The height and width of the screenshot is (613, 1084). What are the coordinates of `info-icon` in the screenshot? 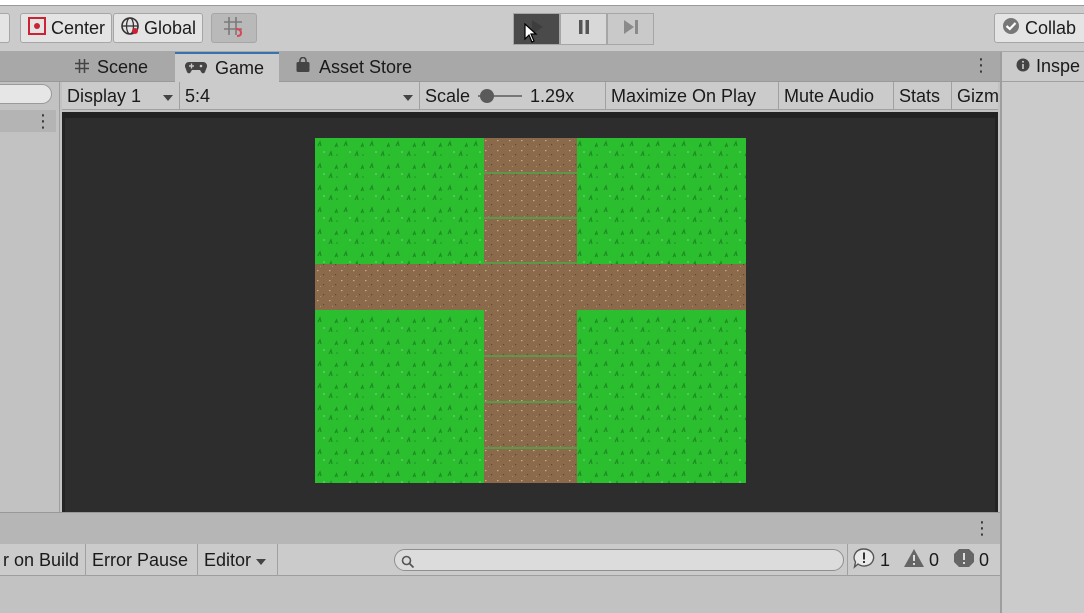 It's located at (1023, 66).